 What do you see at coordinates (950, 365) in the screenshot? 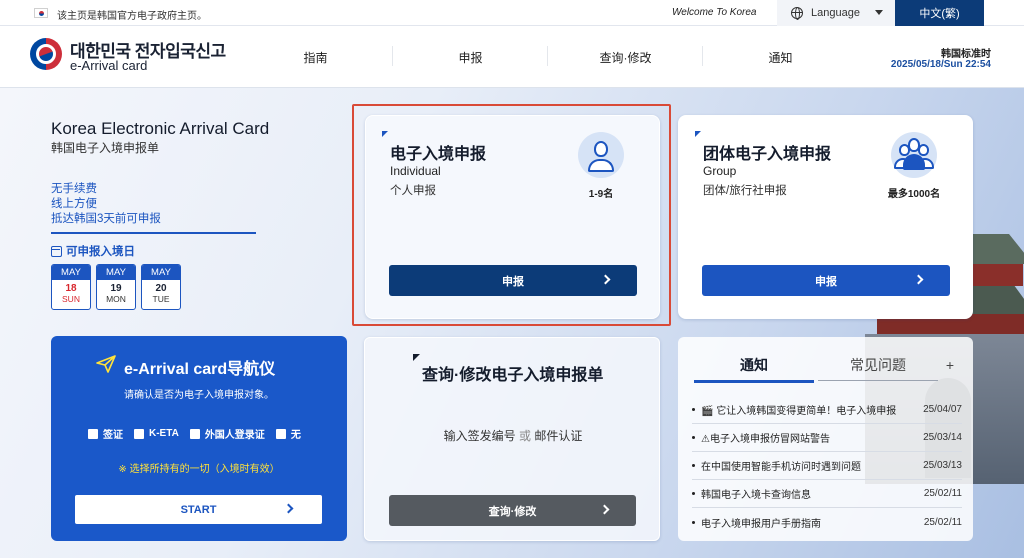
I see `more-plus-icon: +` at bounding box center [950, 365].